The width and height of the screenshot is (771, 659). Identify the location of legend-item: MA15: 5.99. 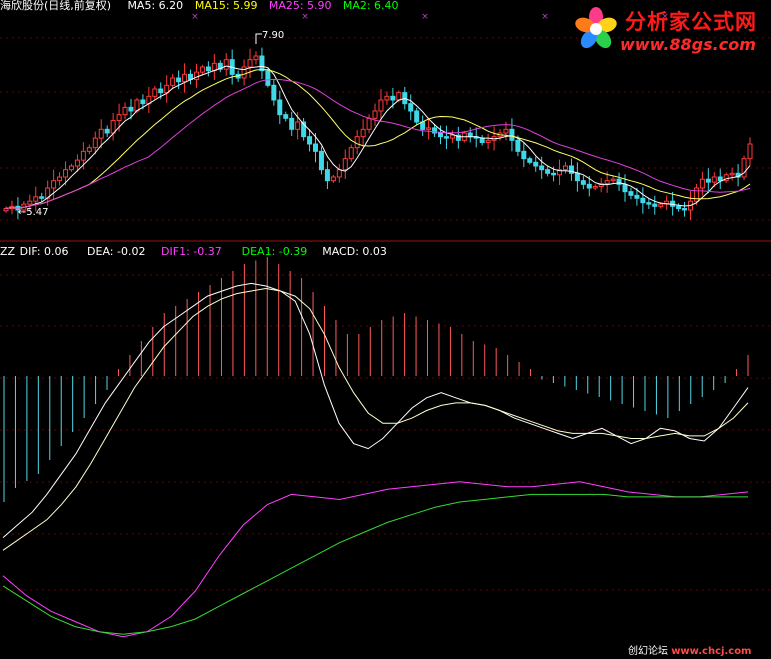
(226, 6).